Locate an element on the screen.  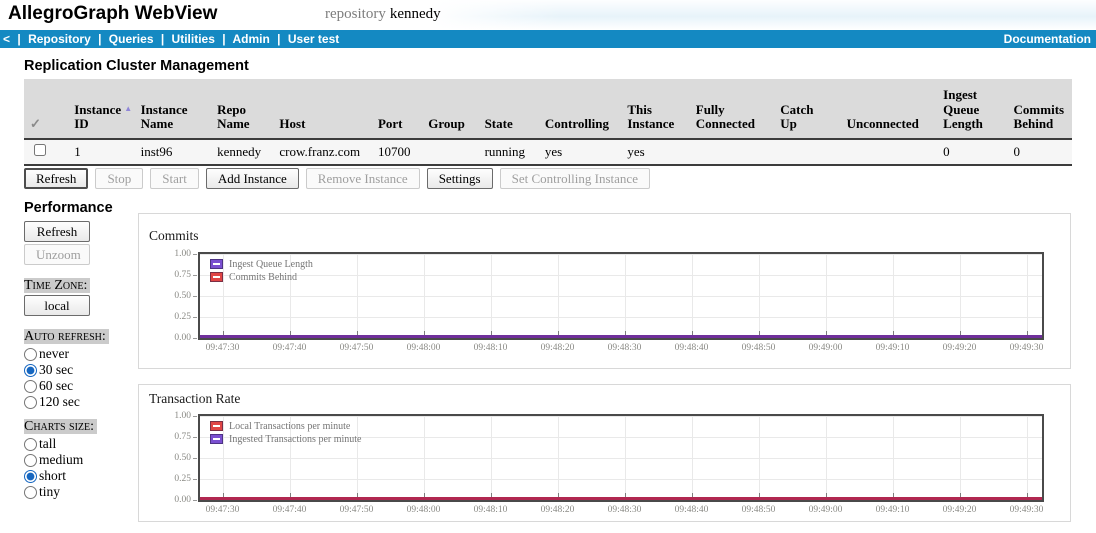
nav-item-admin: Admin is located at coordinates (250, 39).